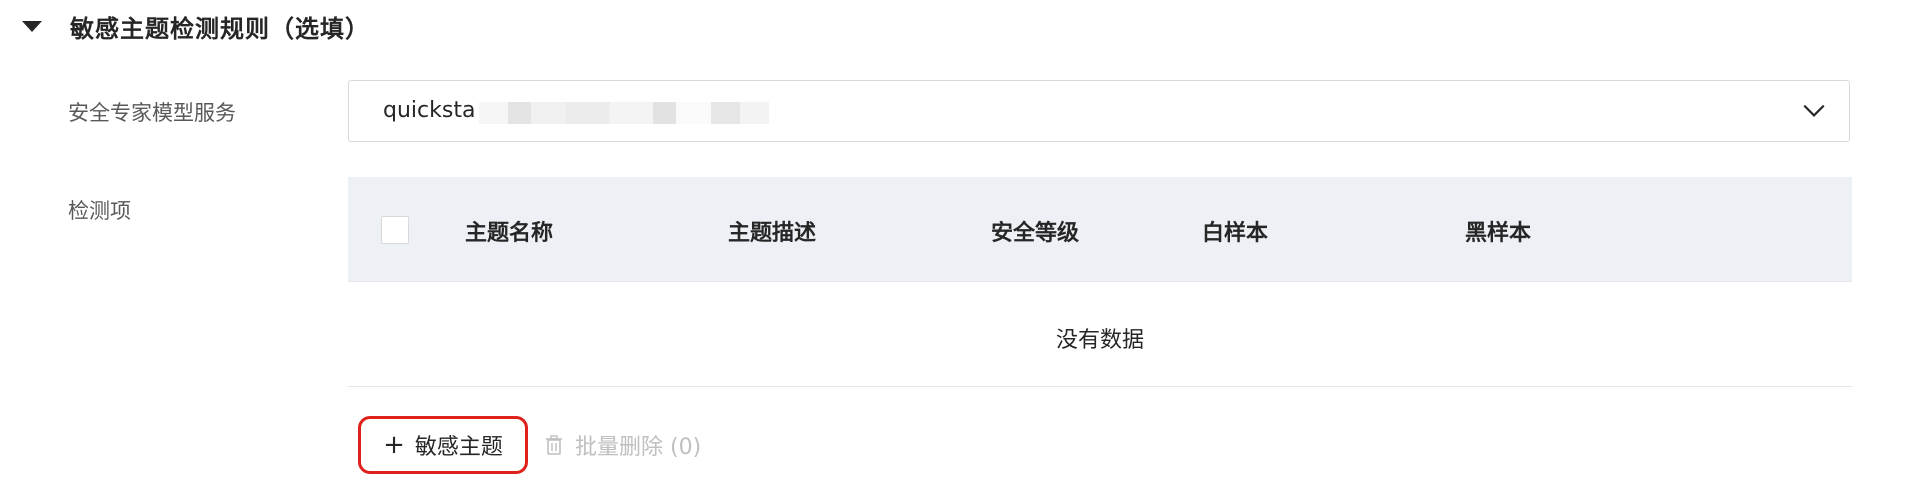 The width and height of the screenshot is (1916, 502). I want to click on column-header-black-samples: 黑样本, so click(1498, 233).